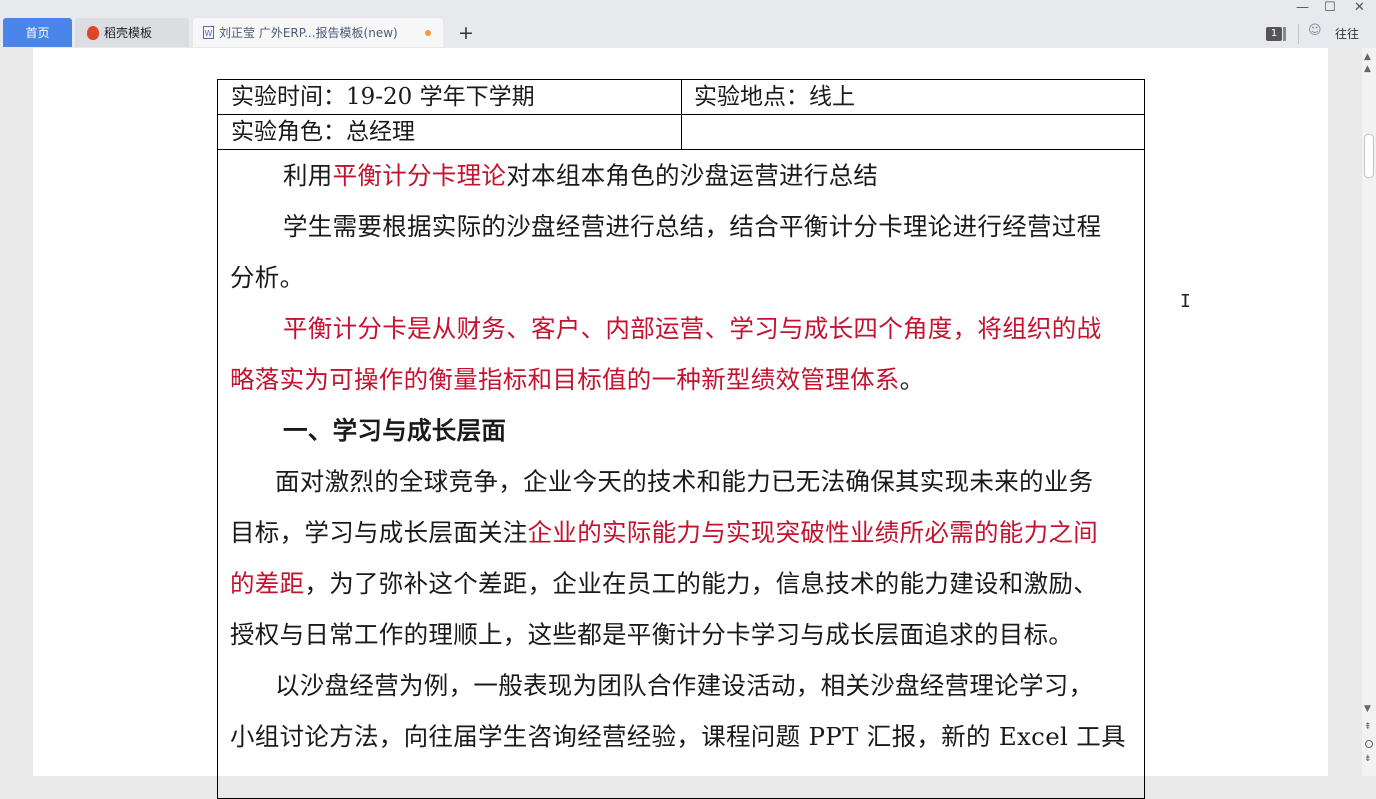 The height and width of the screenshot is (799, 1376). I want to click on paragraph-line: 授权与日常工作的理顺上，这些都是平衡计分卡学习与成长层面追求的目标。, so click(652, 634).